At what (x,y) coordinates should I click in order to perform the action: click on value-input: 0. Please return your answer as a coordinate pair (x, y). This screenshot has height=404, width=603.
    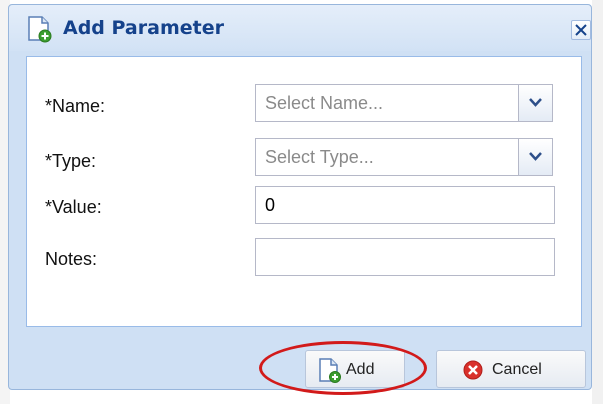
    Looking at the image, I should click on (405, 205).